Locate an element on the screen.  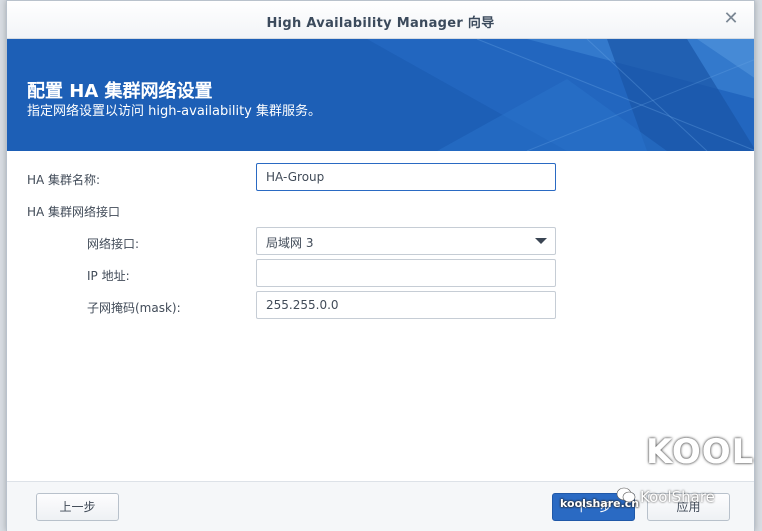
next-button: 下一步 is located at coordinates (593, 507).